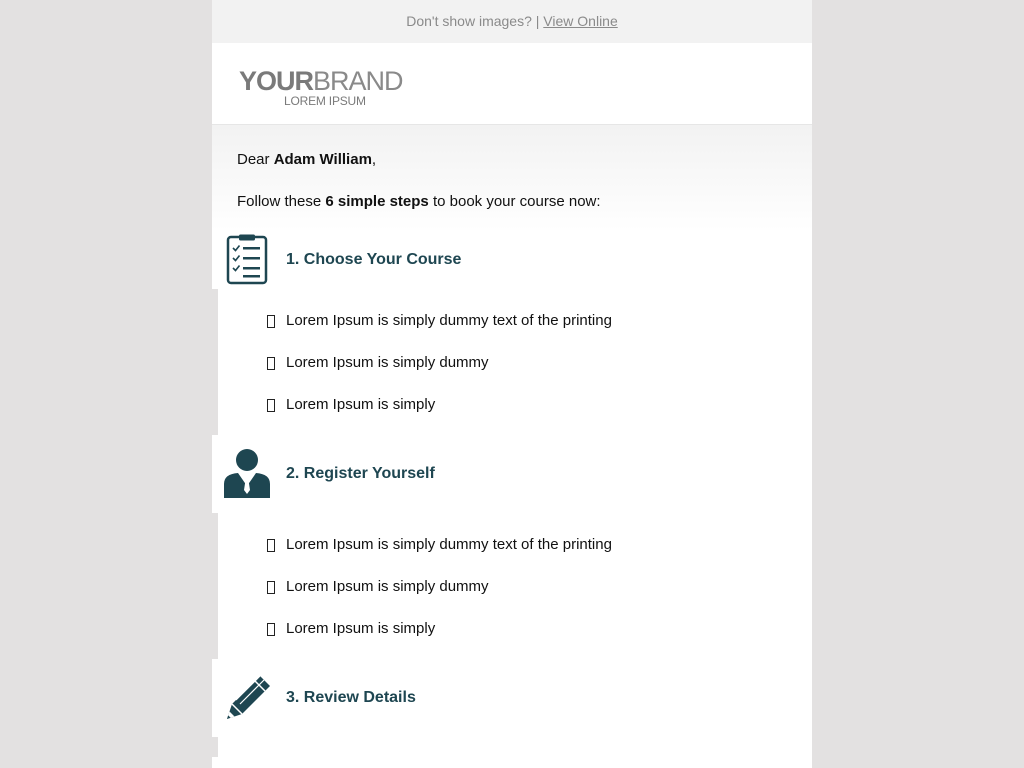  What do you see at coordinates (322, 159) in the screenshot?
I see `recipient-name: Adam William` at bounding box center [322, 159].